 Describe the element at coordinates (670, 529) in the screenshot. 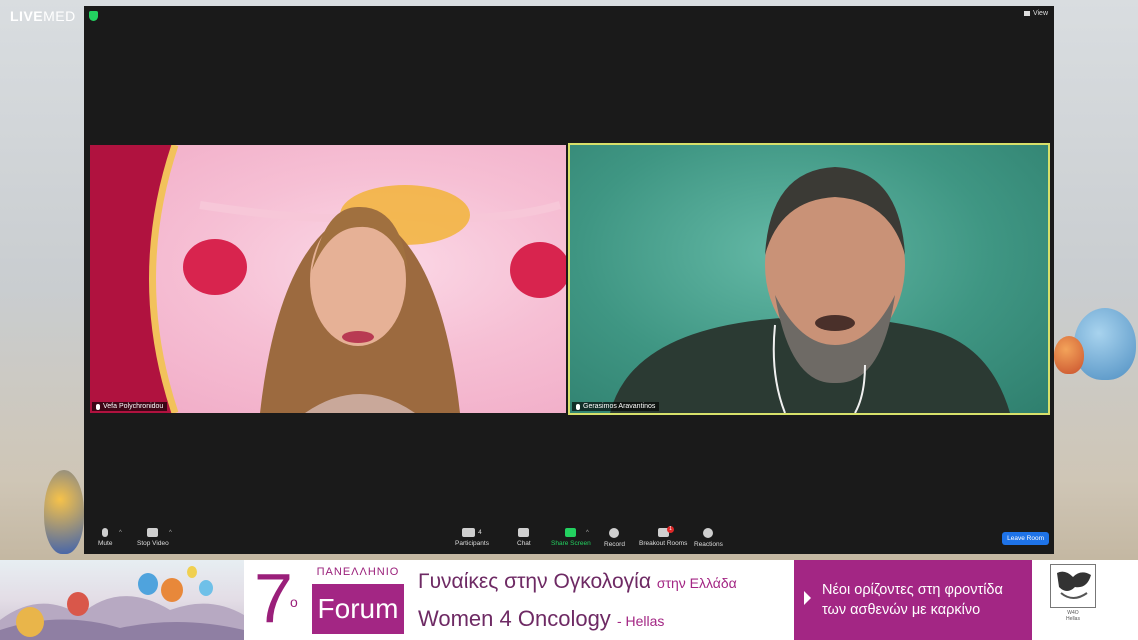

I see `breakout-rooms-badge: 1` at that location.